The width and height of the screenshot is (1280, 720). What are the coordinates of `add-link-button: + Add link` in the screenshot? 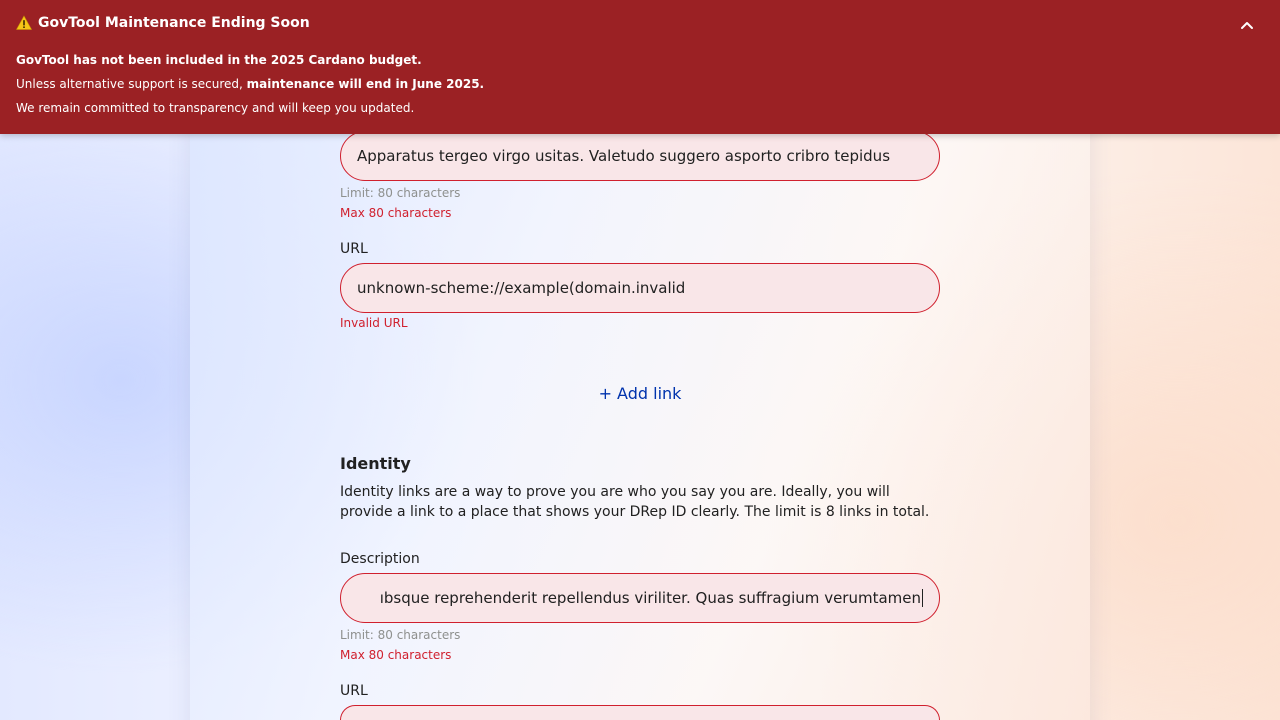 It's located at (640, 397).